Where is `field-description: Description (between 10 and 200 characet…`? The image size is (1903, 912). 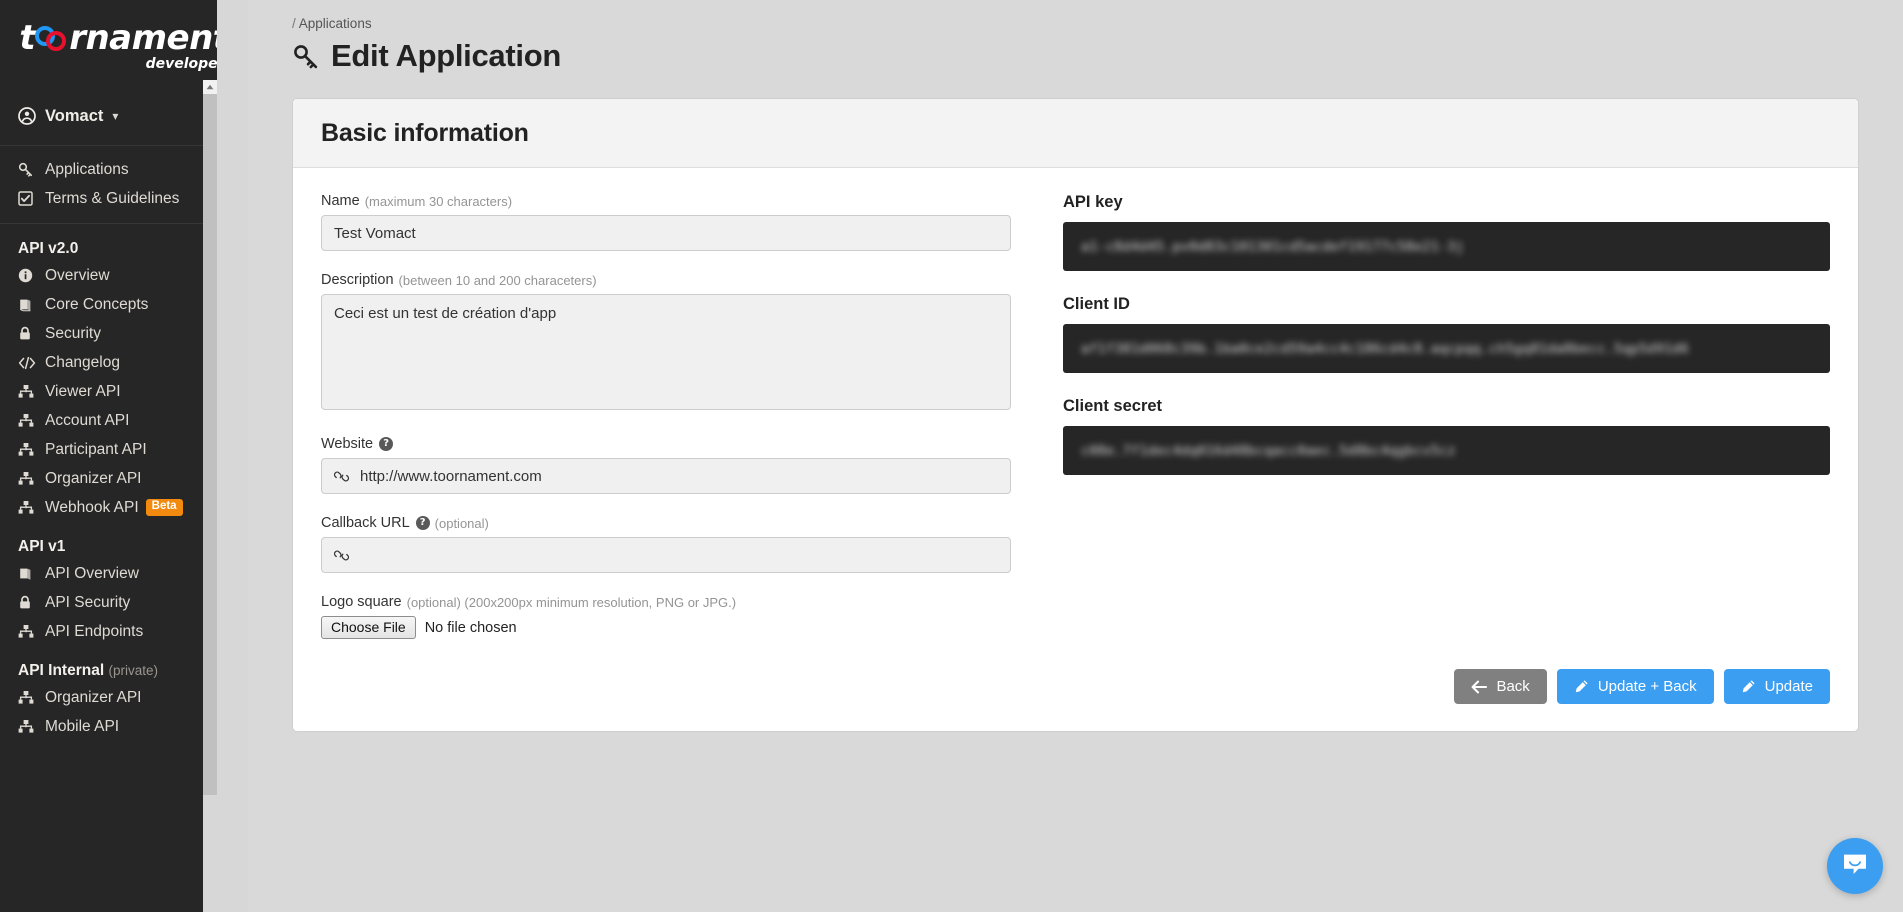
field-description: Description (between 10 and 200 characet… is located at coordinates (666, 343).